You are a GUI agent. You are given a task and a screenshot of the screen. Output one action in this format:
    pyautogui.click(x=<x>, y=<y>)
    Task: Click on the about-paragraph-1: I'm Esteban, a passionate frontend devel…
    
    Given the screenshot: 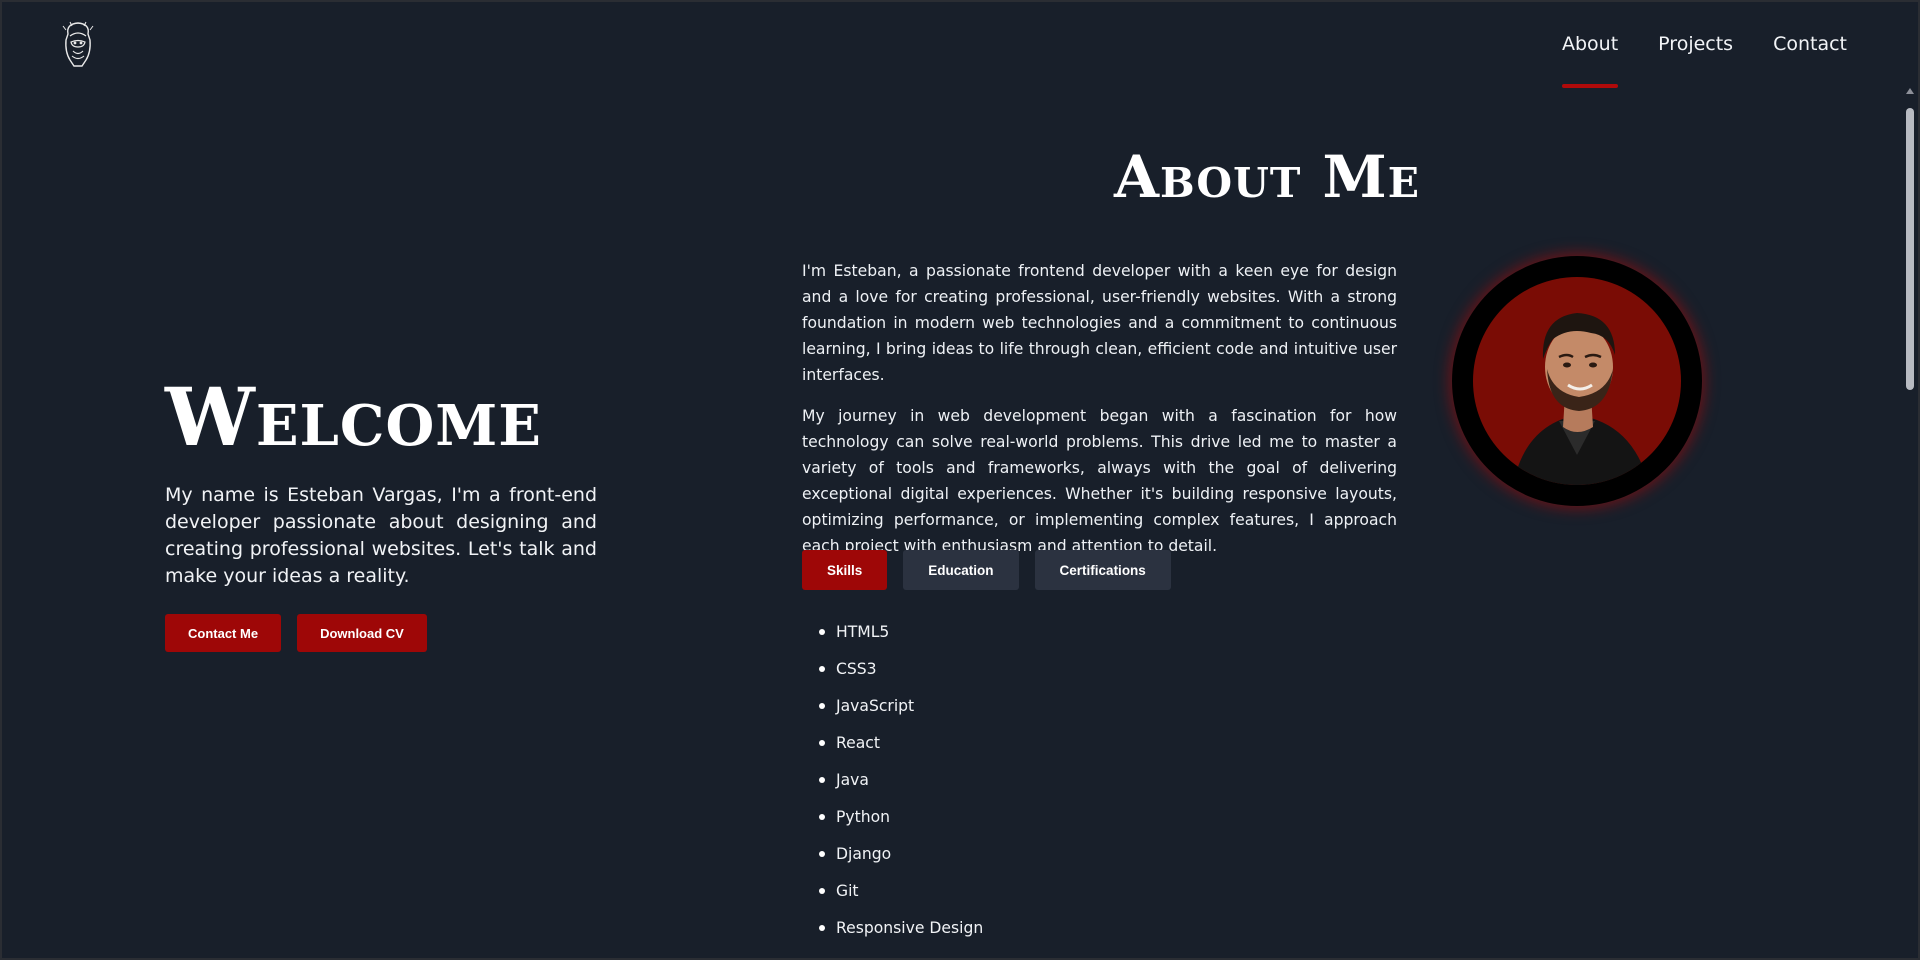 What is the action you would take?
    pyautogui.click(x=1099, y=323)
    